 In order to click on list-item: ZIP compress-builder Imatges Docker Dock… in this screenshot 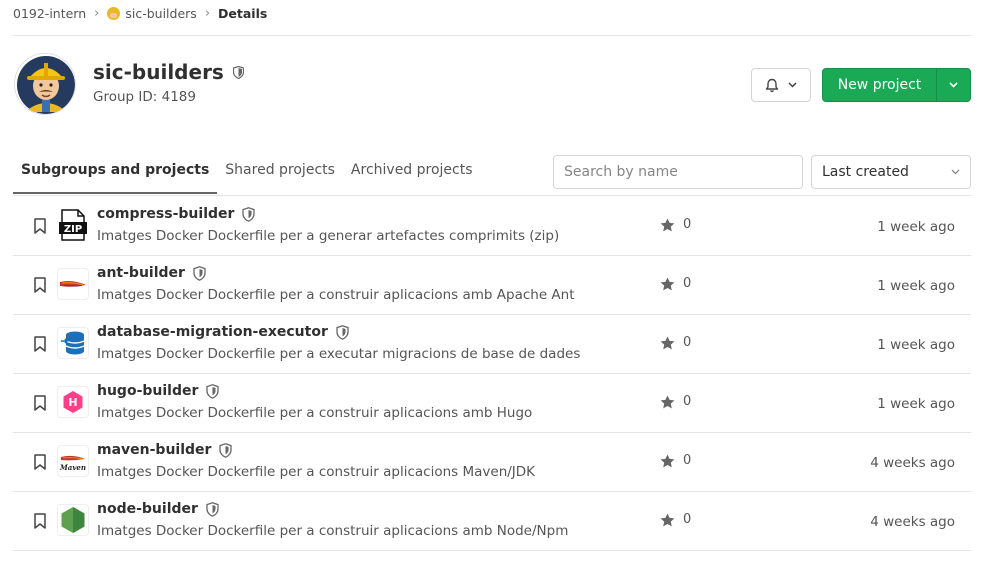, I will do `click(492, 226)`.